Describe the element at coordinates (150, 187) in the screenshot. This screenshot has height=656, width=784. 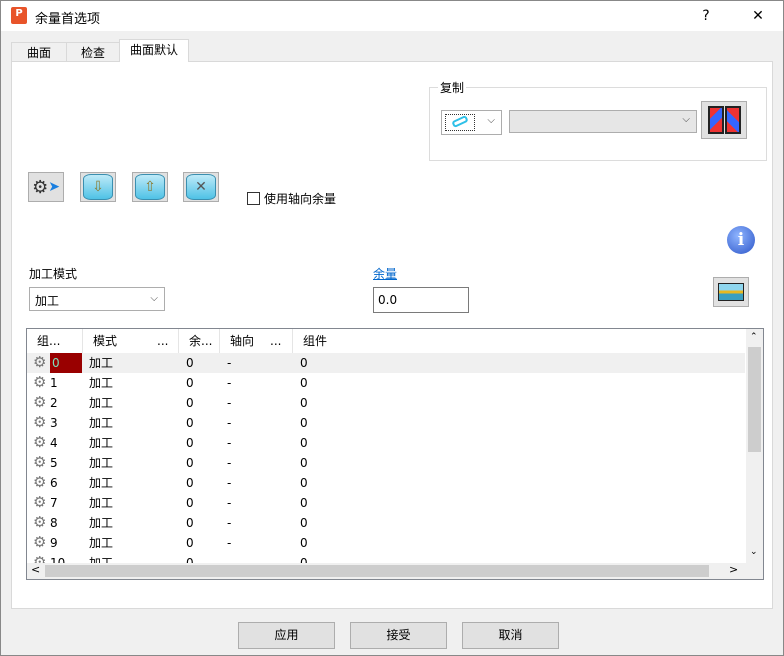
I see `export-button: ⇧` at that location.